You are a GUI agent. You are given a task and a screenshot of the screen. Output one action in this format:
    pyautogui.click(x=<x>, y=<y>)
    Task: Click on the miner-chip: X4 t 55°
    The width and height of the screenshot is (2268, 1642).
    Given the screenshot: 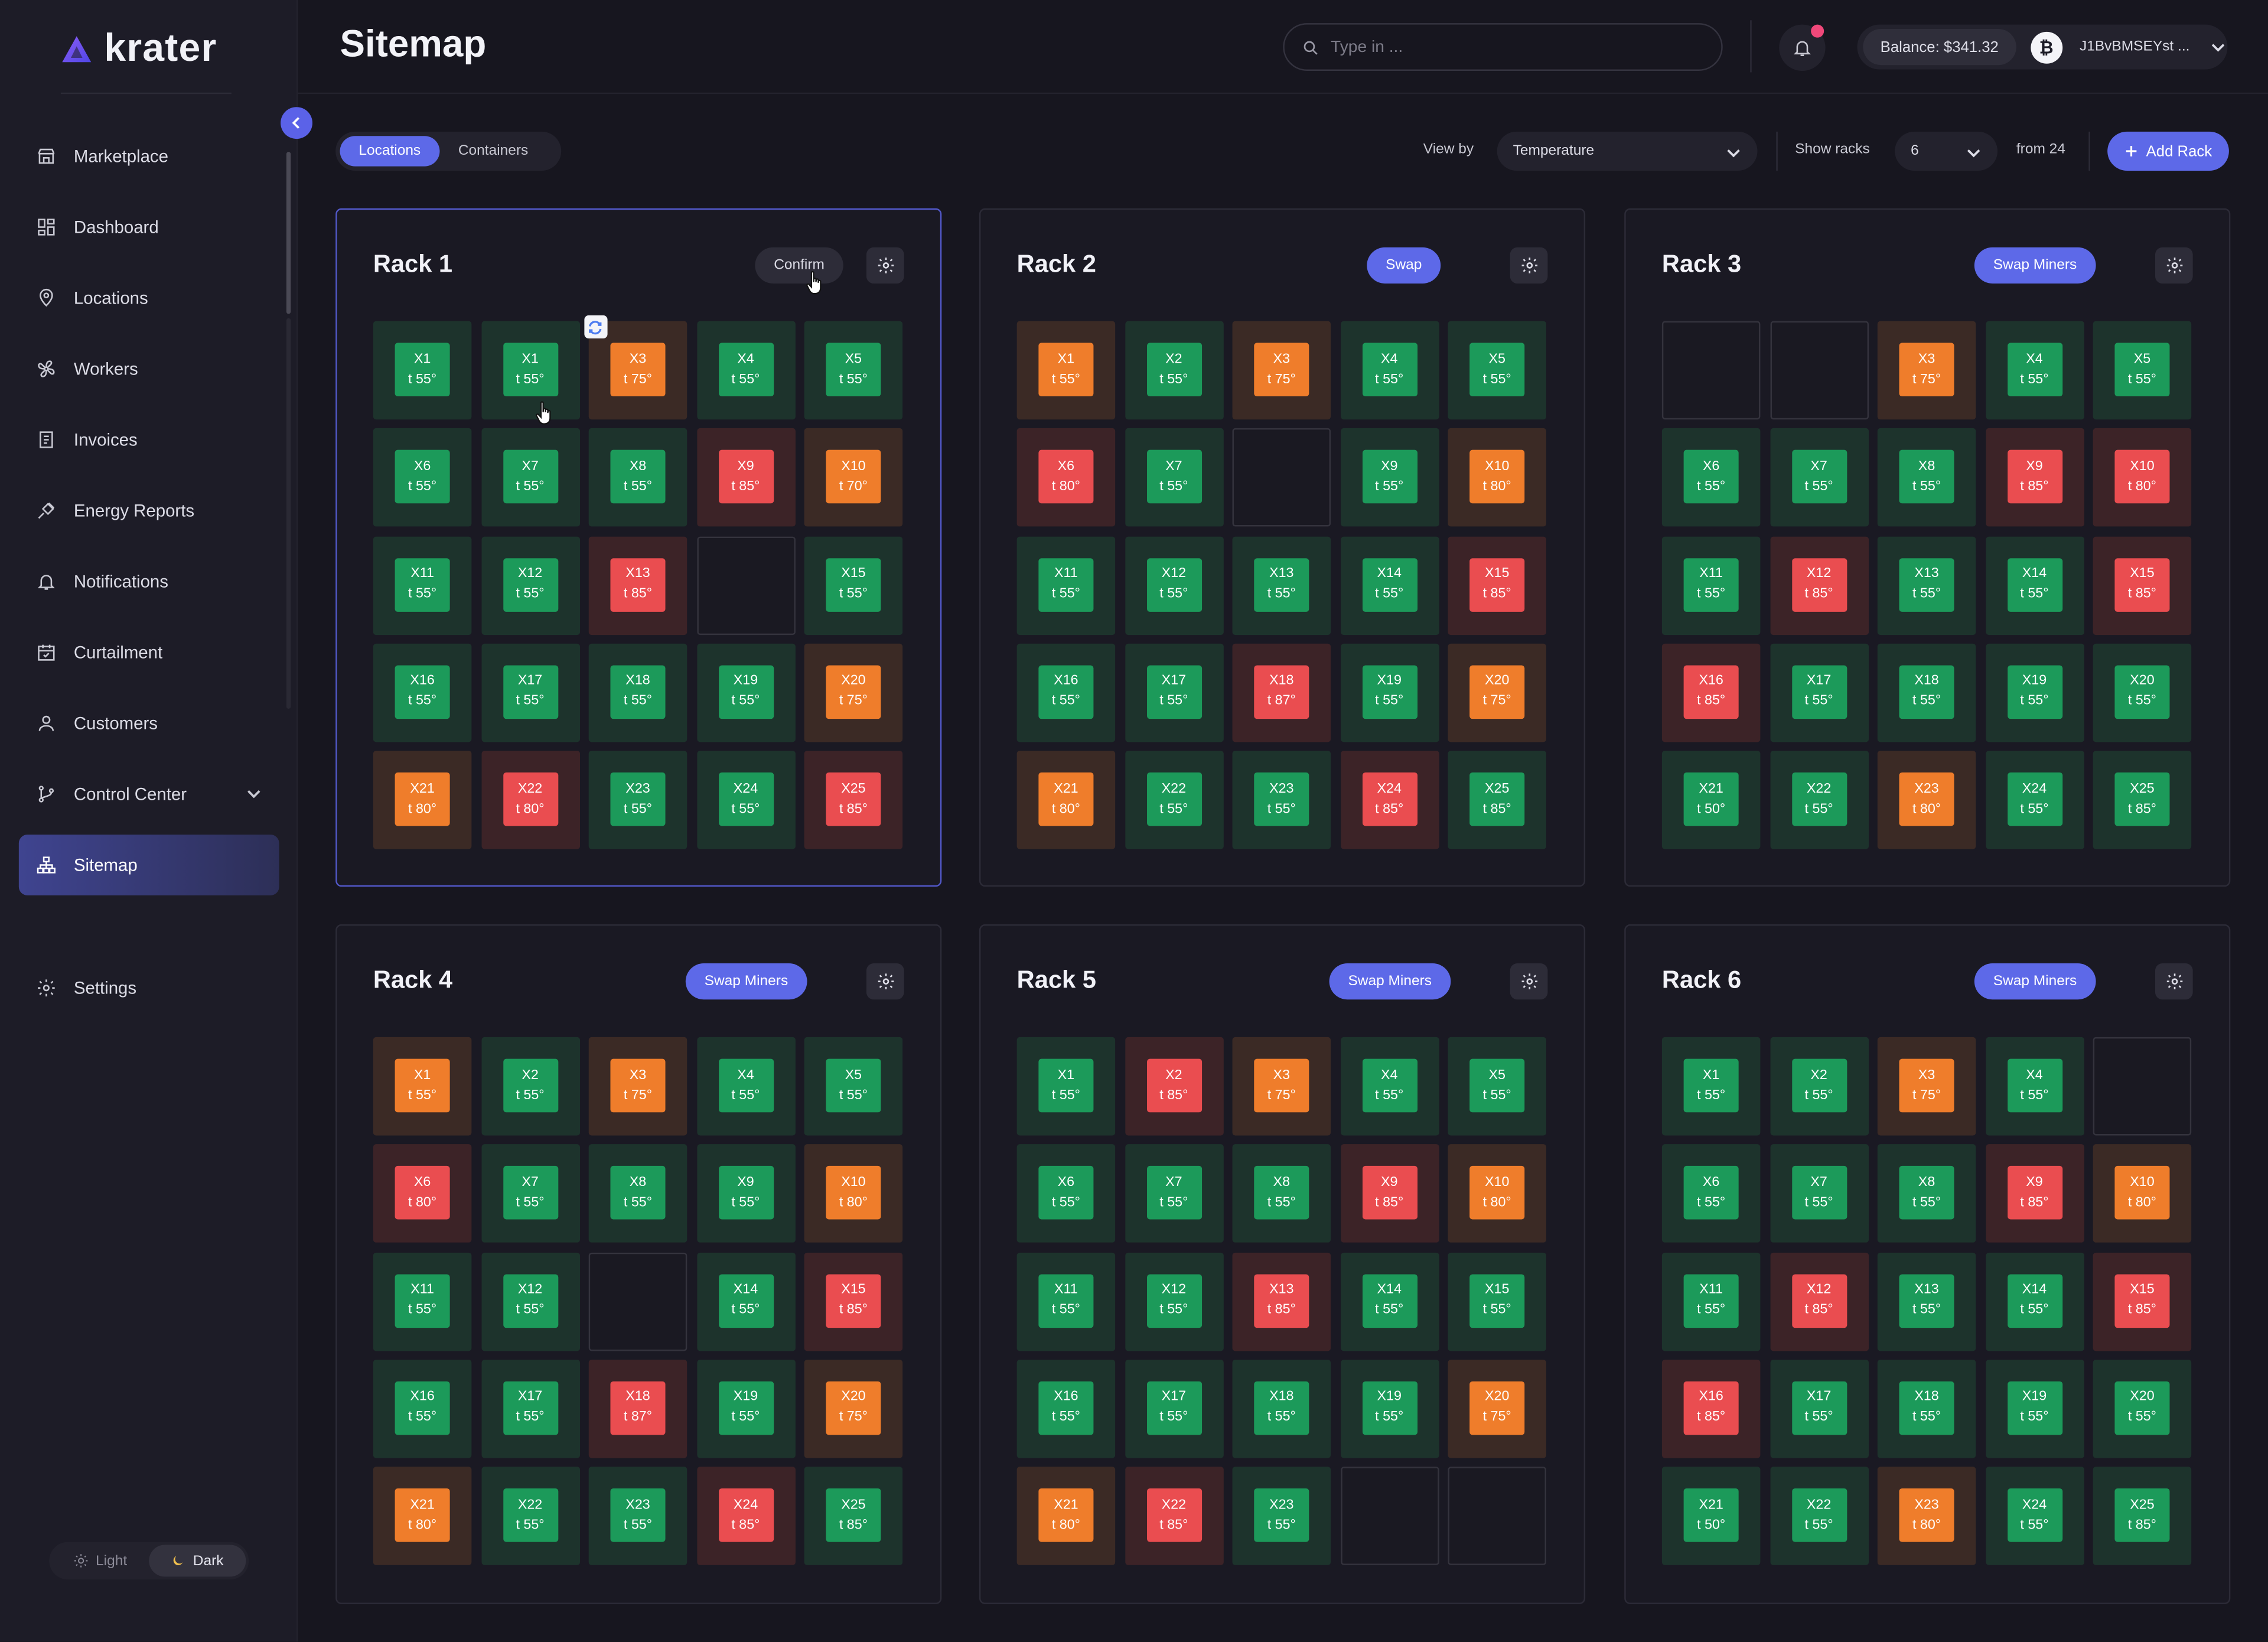 What is the action you would take?
    pyautogui.click(x=2034, y=370)
    